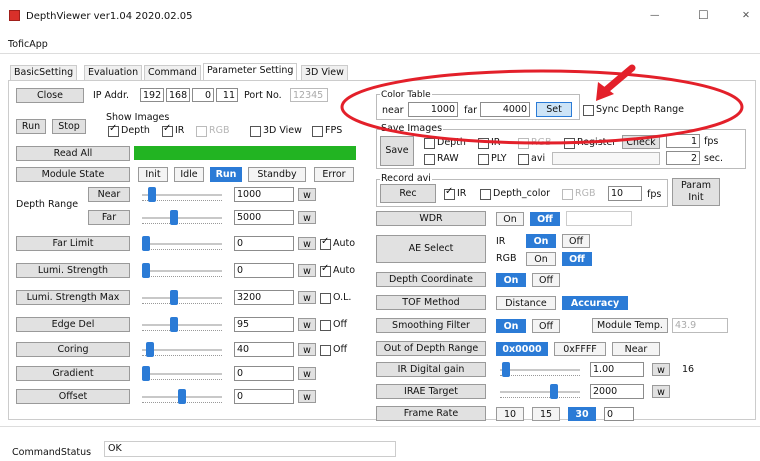 The width and height of the screenshot is (760, 461). What do you see at coordinates (625, 193) in the screenshot?
I see `rec-fps-value: 10` at bounding box center [625, 193].